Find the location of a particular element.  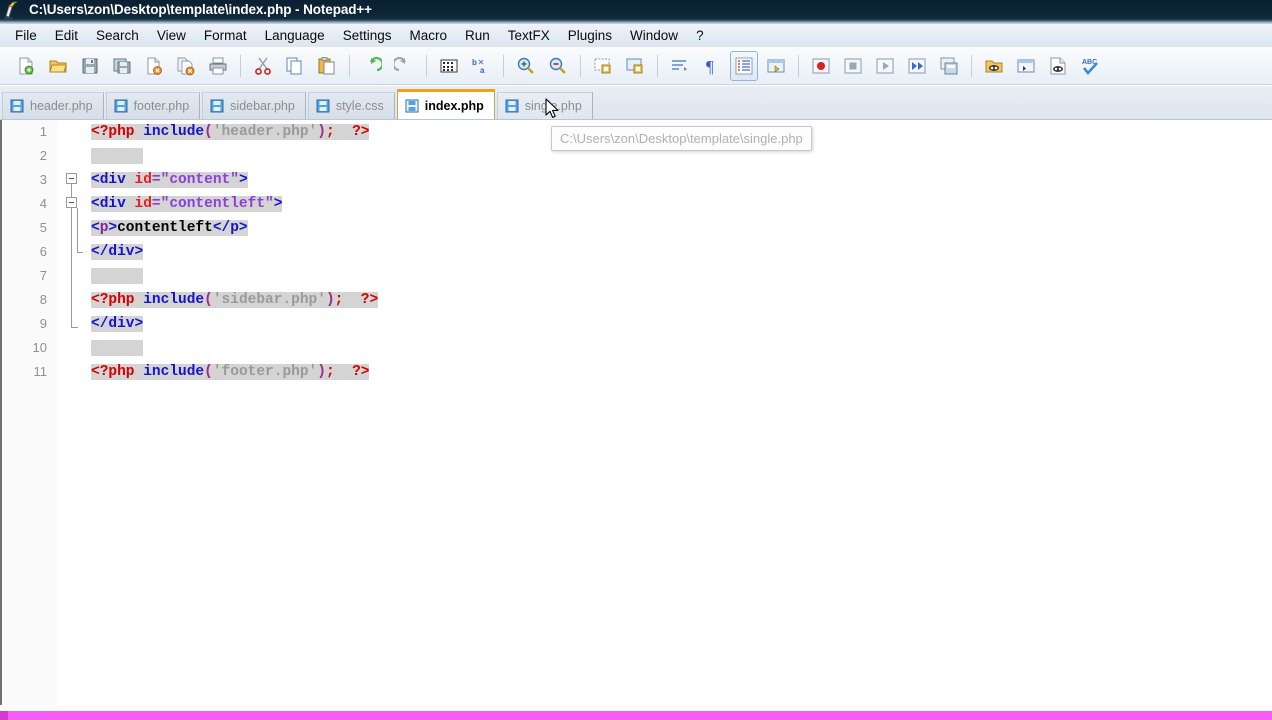

line-number: 4 is located at coordinates (43, 203).